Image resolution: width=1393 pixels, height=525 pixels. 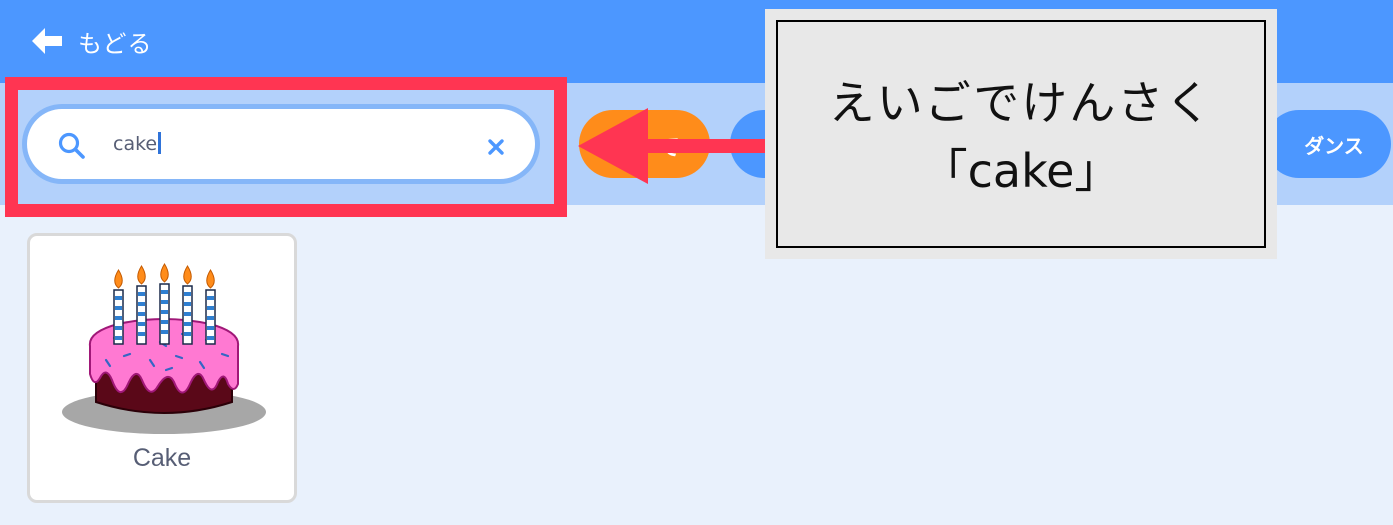 I want to click on sprite-card-cake: Cake, so click(x=162, y=368).